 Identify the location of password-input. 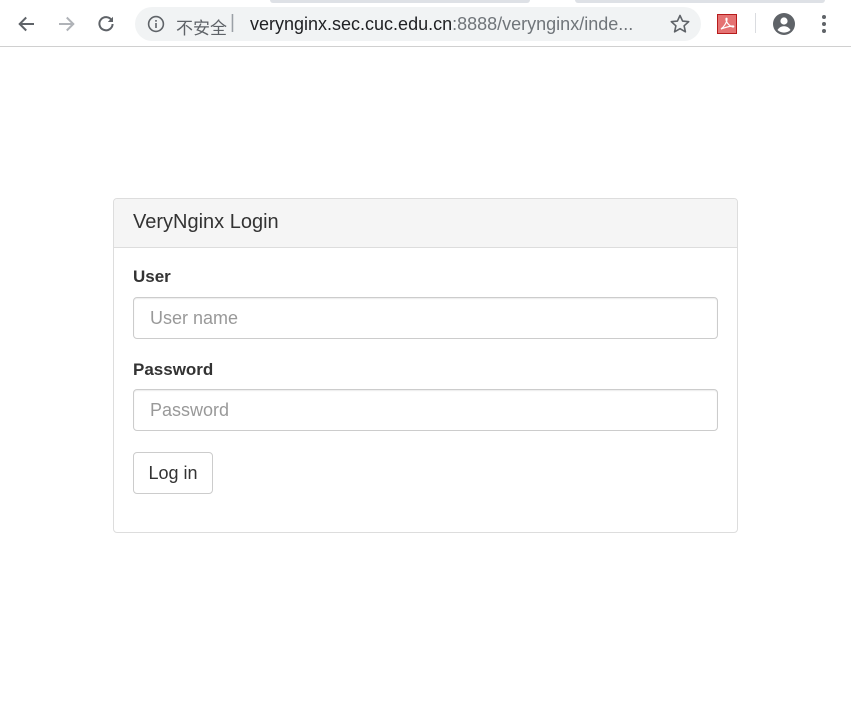
(425, 410).